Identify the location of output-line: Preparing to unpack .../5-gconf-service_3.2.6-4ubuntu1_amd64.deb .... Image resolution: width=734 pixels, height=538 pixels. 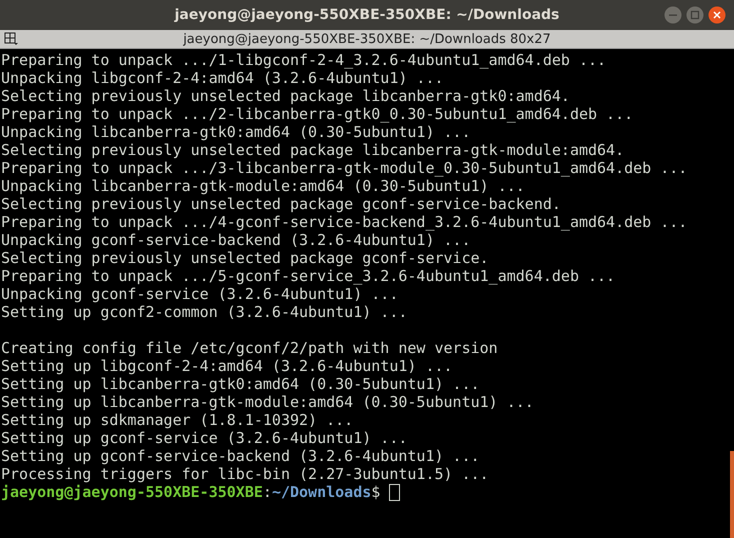
(308, 276).